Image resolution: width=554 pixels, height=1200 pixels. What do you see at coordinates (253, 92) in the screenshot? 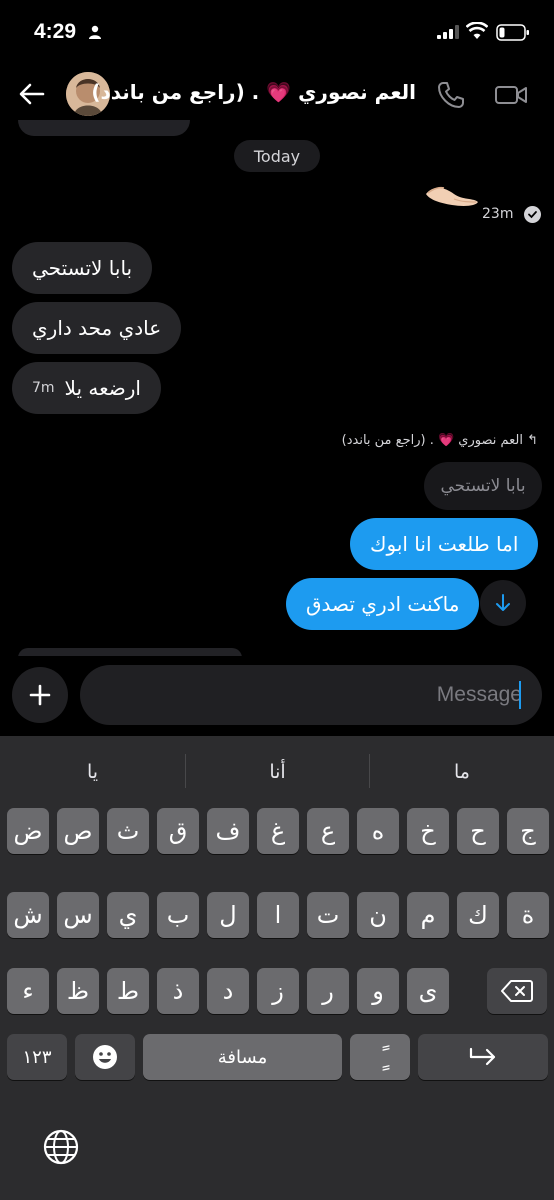
I see `contact-name: العم نصوري 💗 . (راجع من باندد)` at bounding box center [253, 92].